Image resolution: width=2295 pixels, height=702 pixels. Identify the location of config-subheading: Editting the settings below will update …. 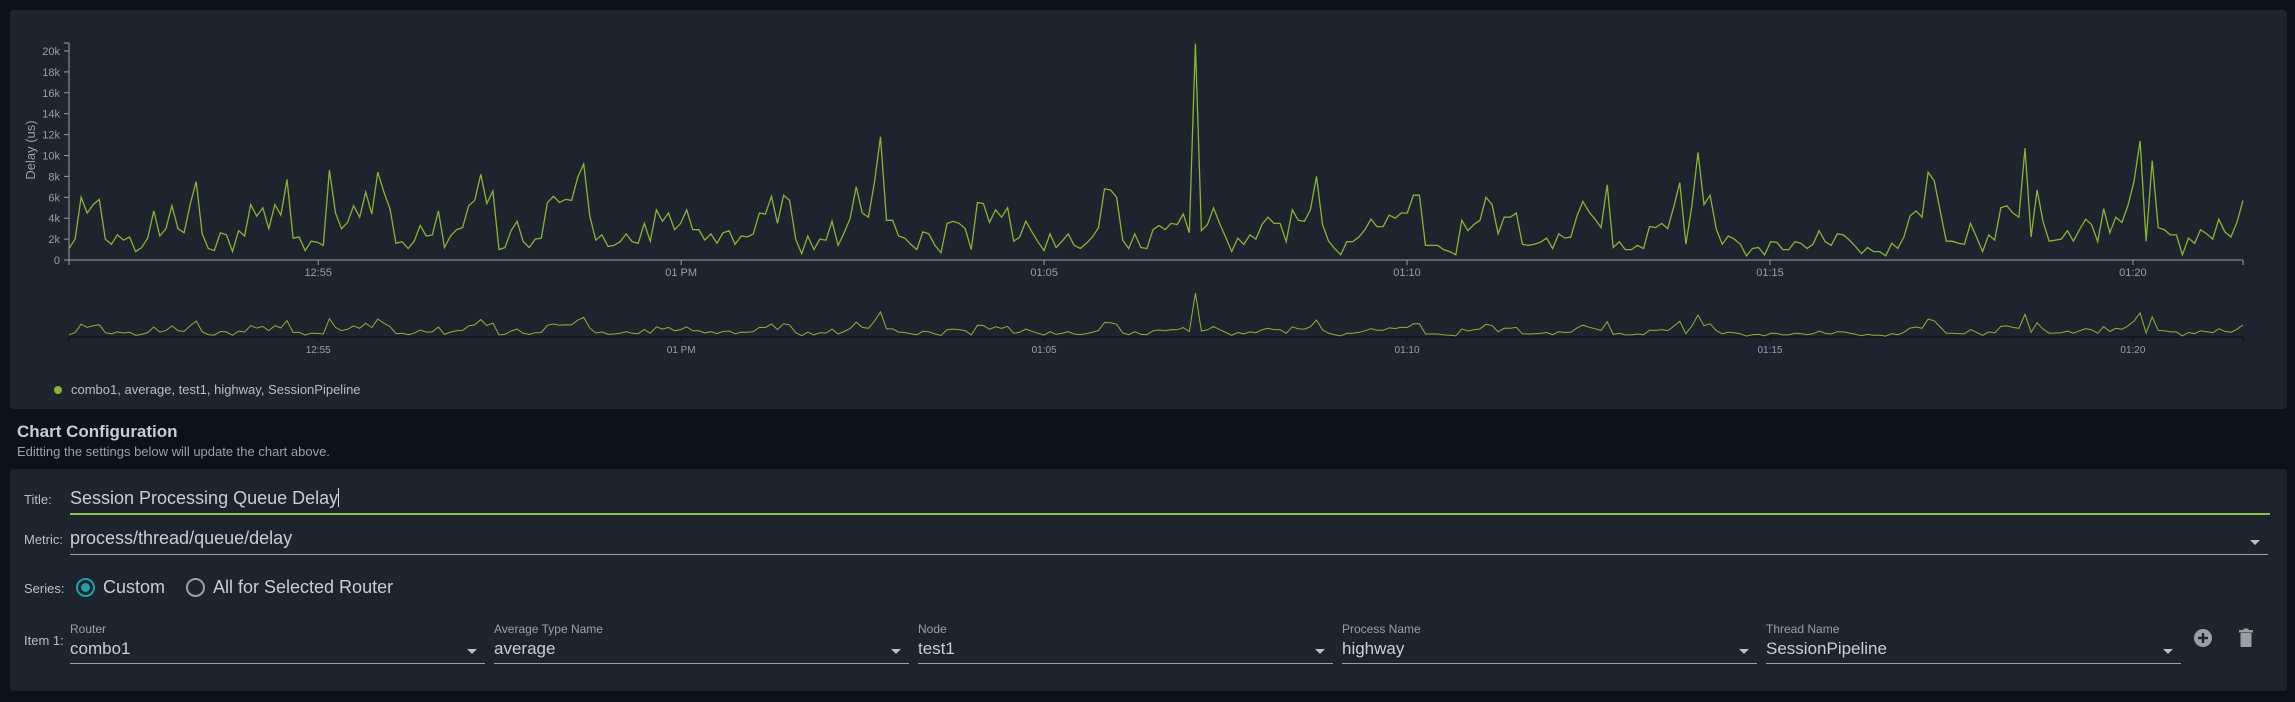
(173, 451).